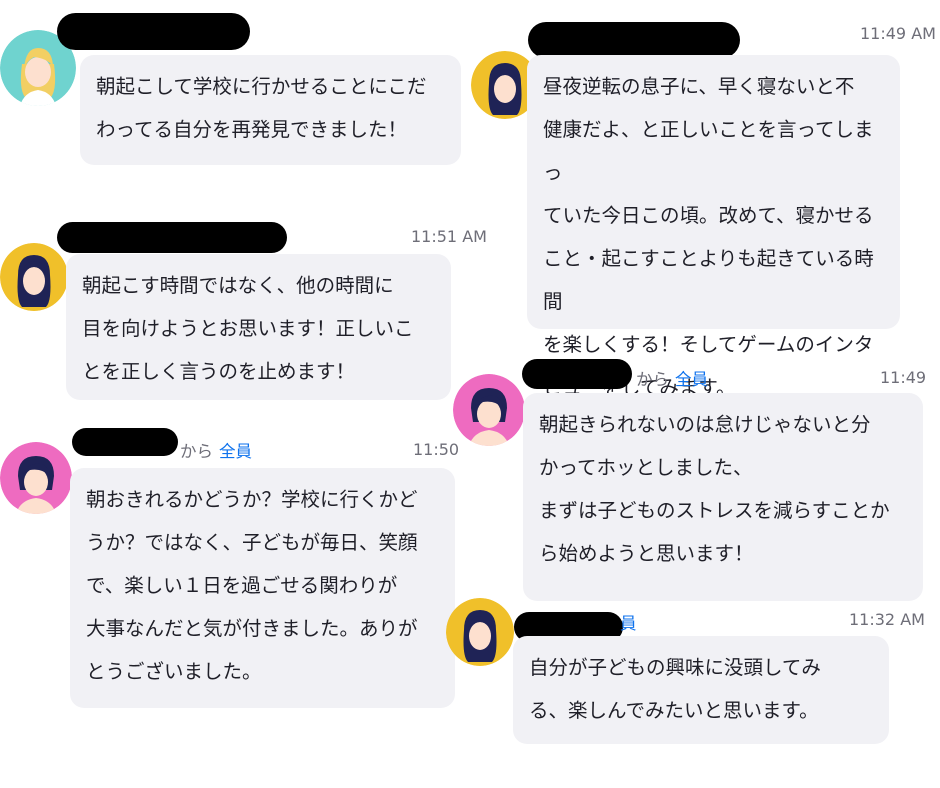 This screenshot has width=940, height=788. What do you see at coordinates (887, 619) in the screenshot?
I see `message-timestamp: 11:32 AM` at bounding box center [887, 619].